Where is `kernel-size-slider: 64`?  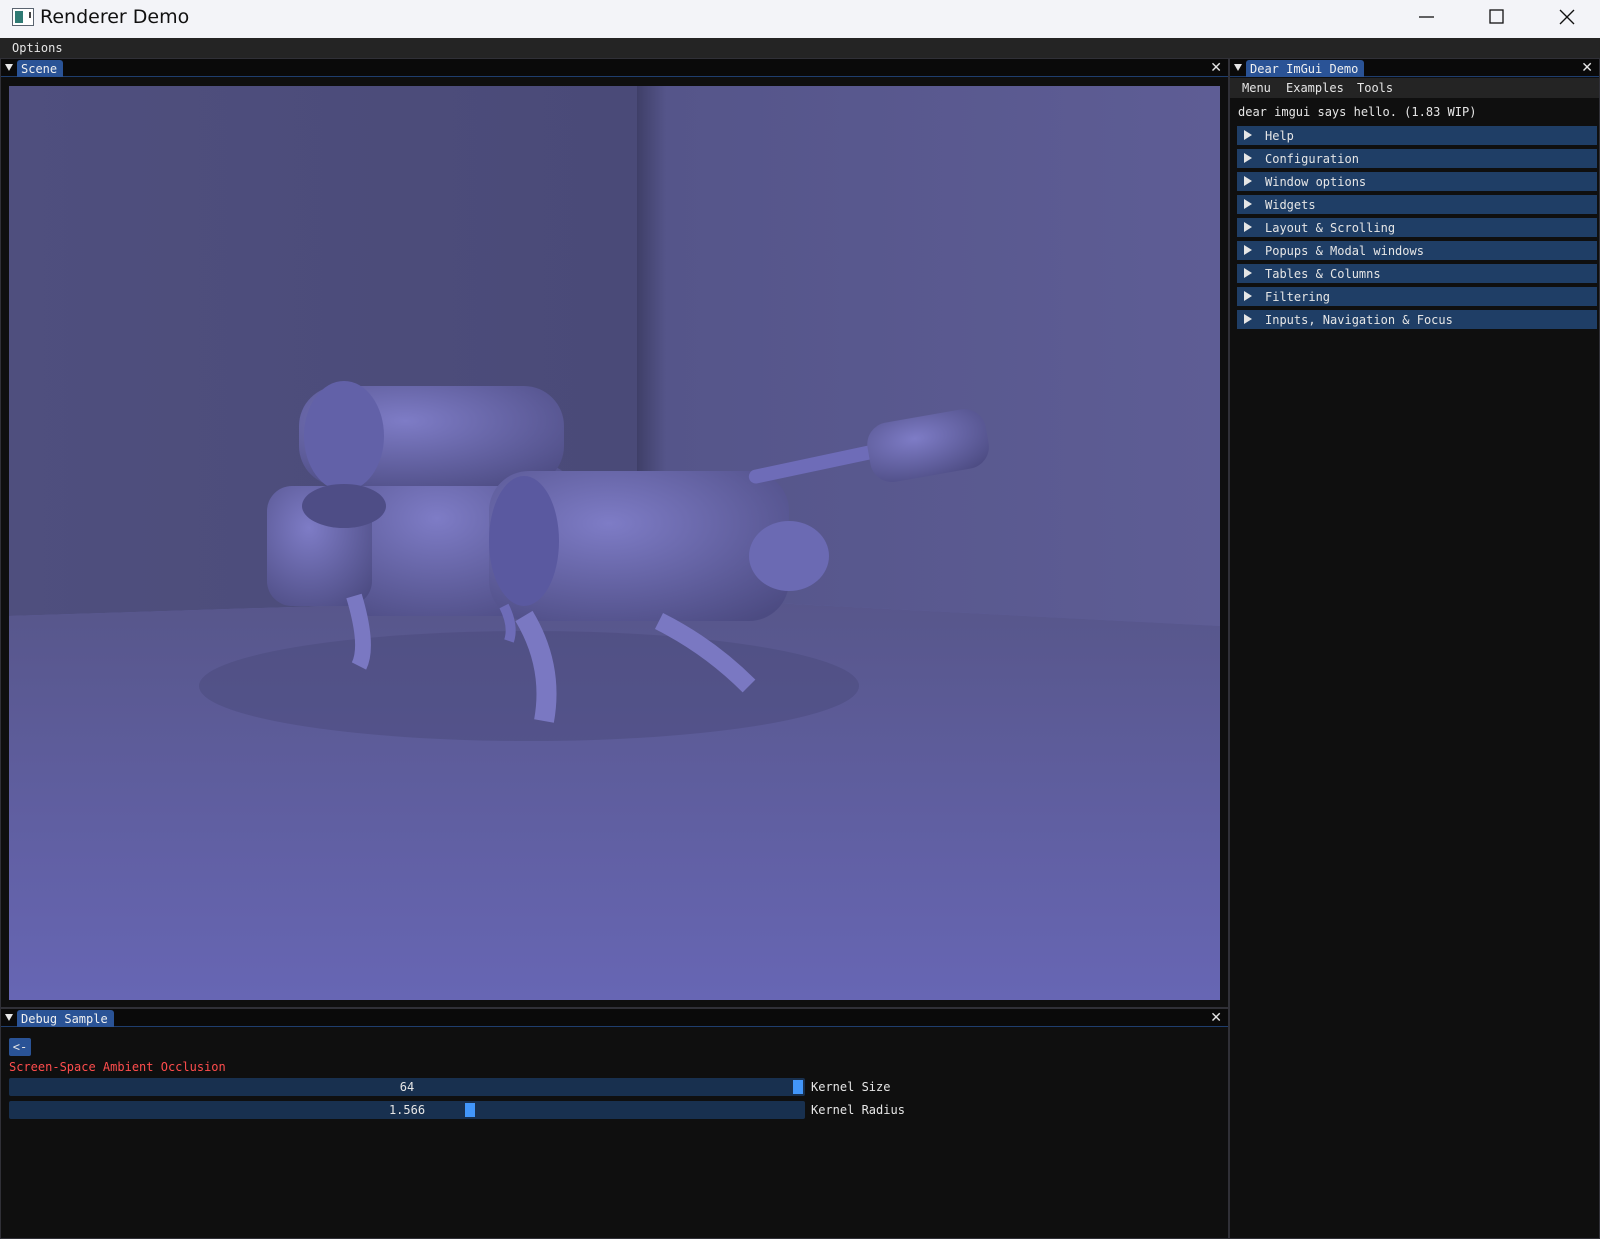 kernel-size-slider: 64 is located at coordinates (407, 1087).